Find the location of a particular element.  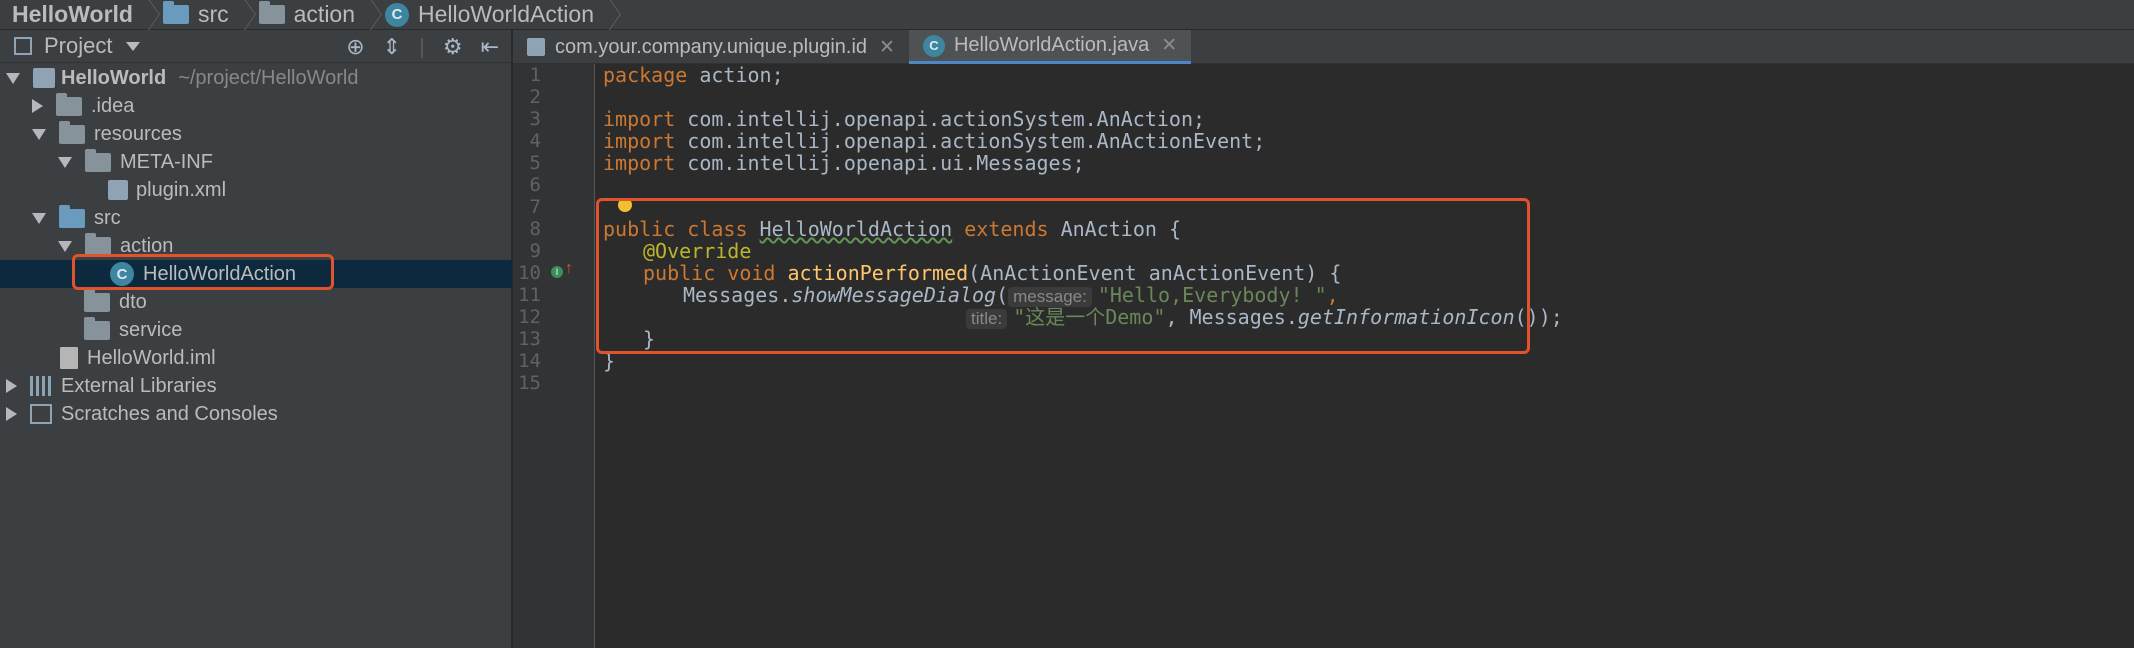

tree-item-plugin-xml: plugin.xml is located at coordinates (256, 190).